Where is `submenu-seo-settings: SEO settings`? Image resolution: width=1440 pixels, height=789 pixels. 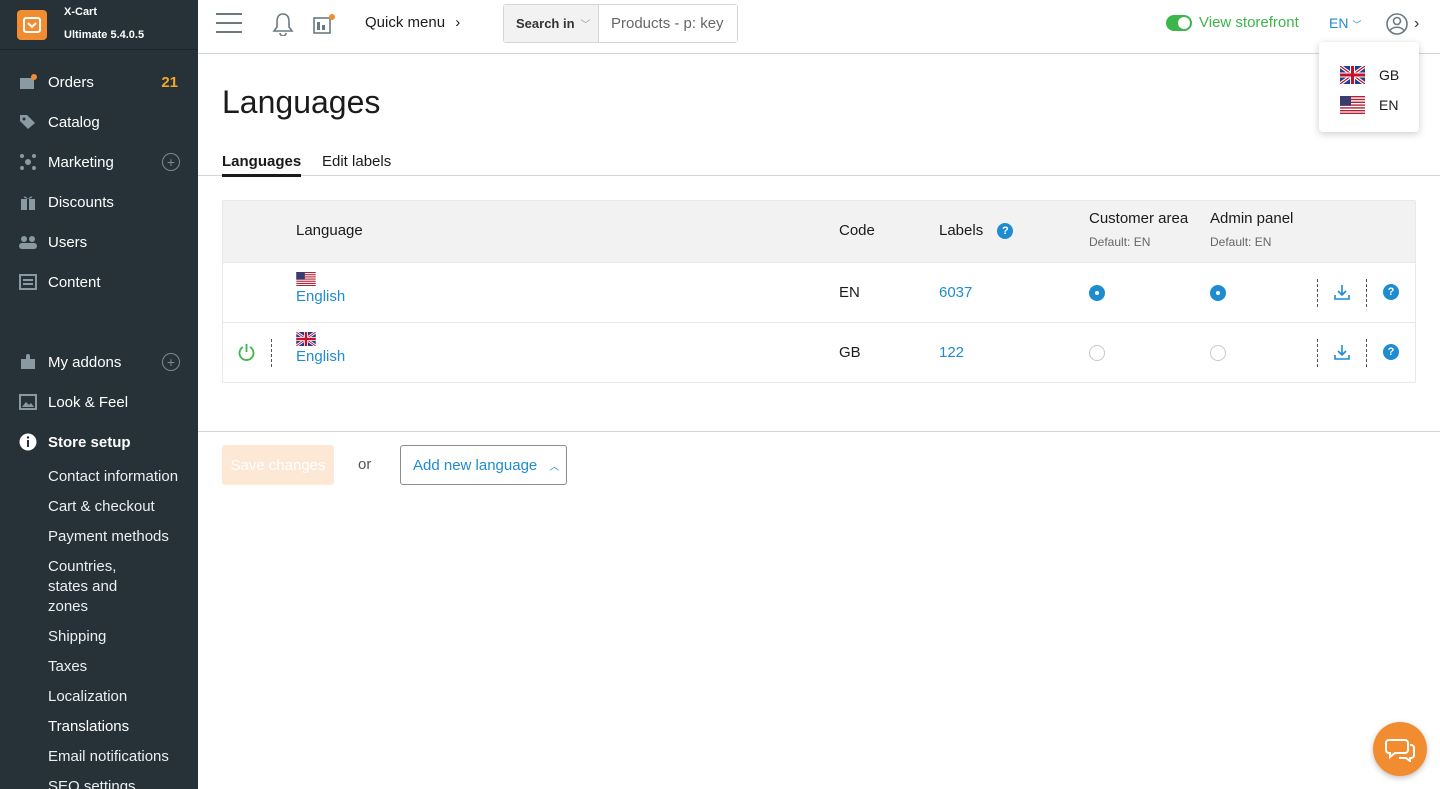
submenu-seo-settings: SEO settings is located at coordinates (99, 780).